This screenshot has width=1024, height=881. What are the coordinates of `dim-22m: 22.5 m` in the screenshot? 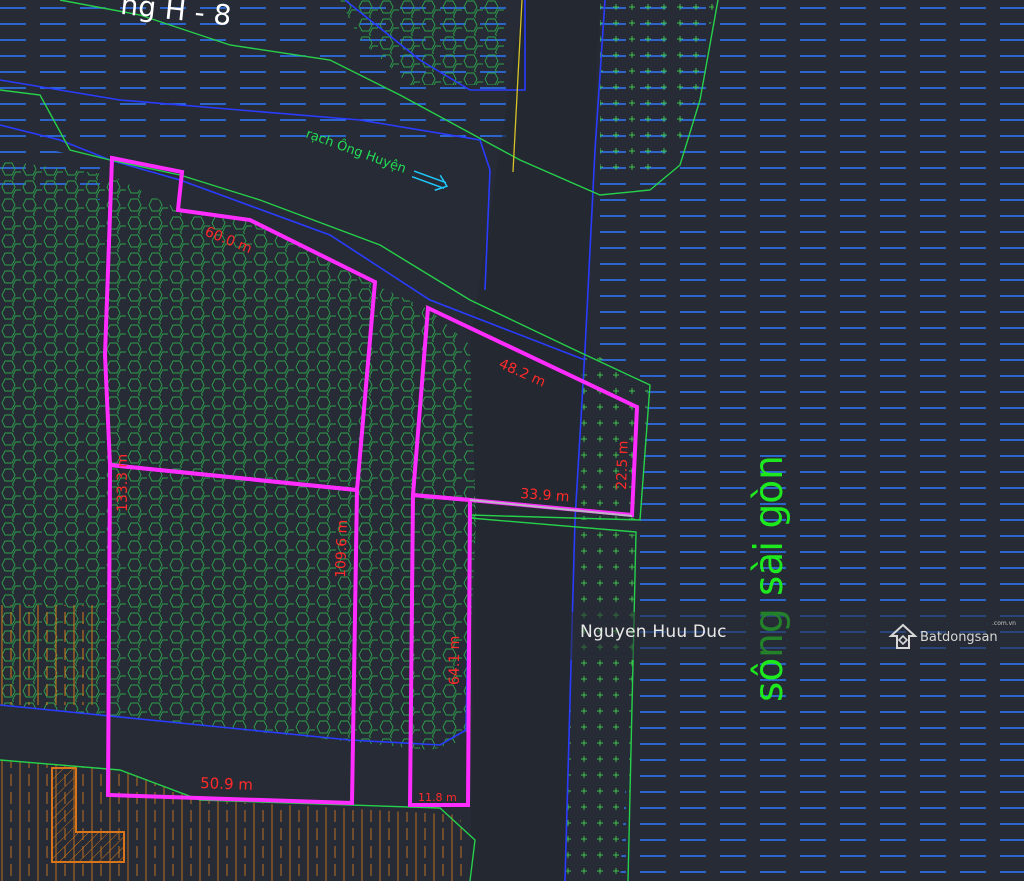 It's located at (623, 465).